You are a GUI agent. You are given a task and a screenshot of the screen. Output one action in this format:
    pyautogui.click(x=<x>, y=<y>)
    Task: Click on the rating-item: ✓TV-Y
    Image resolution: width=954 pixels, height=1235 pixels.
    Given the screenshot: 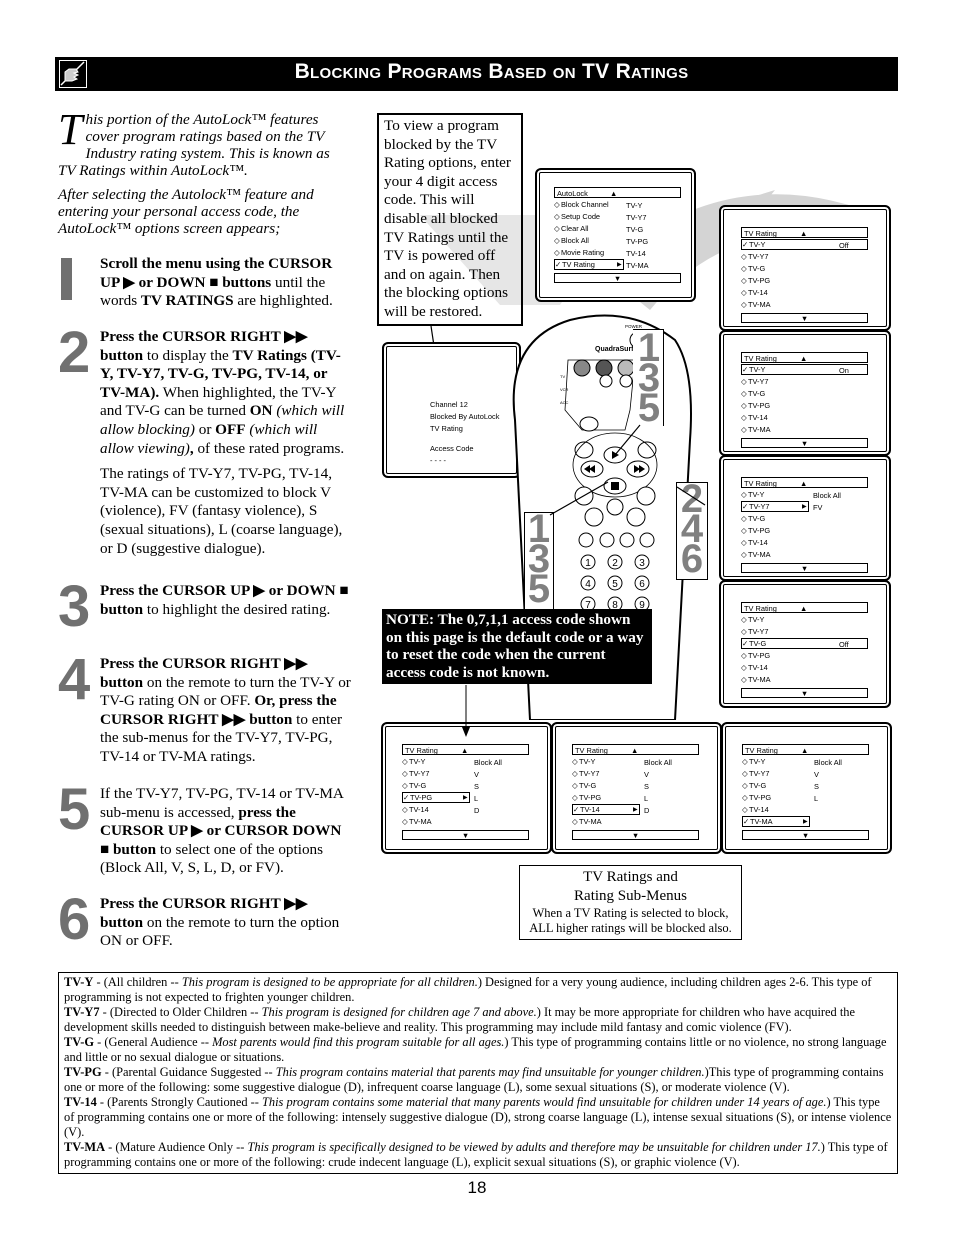 What is the action you would take?
    pyautogui.click(x=804, y=369)
    